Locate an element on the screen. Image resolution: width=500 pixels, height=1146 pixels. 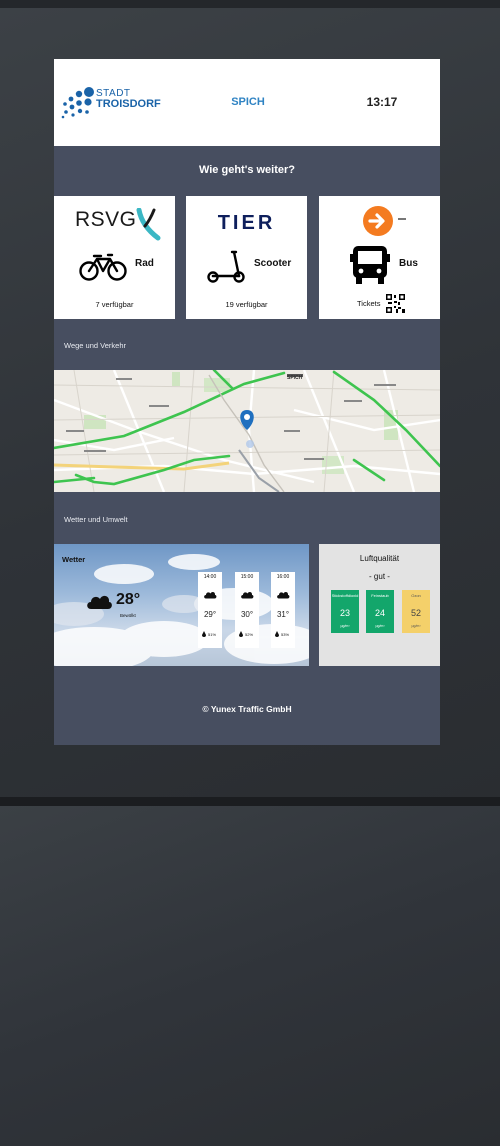
arrow-caption-mark is located at coordinates (402, 219).